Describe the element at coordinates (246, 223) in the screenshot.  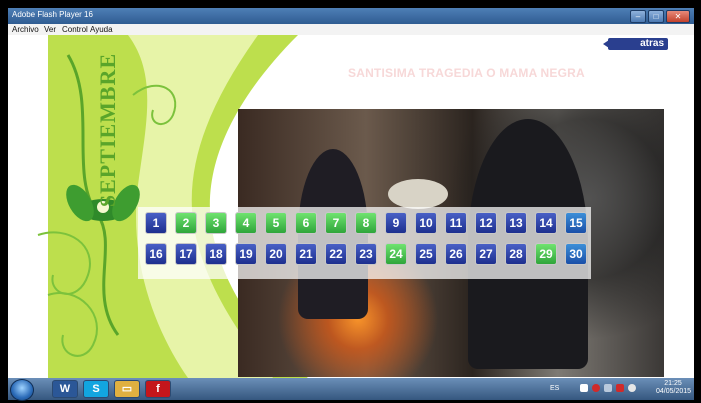
I see `day-button-4: 4` at that location.